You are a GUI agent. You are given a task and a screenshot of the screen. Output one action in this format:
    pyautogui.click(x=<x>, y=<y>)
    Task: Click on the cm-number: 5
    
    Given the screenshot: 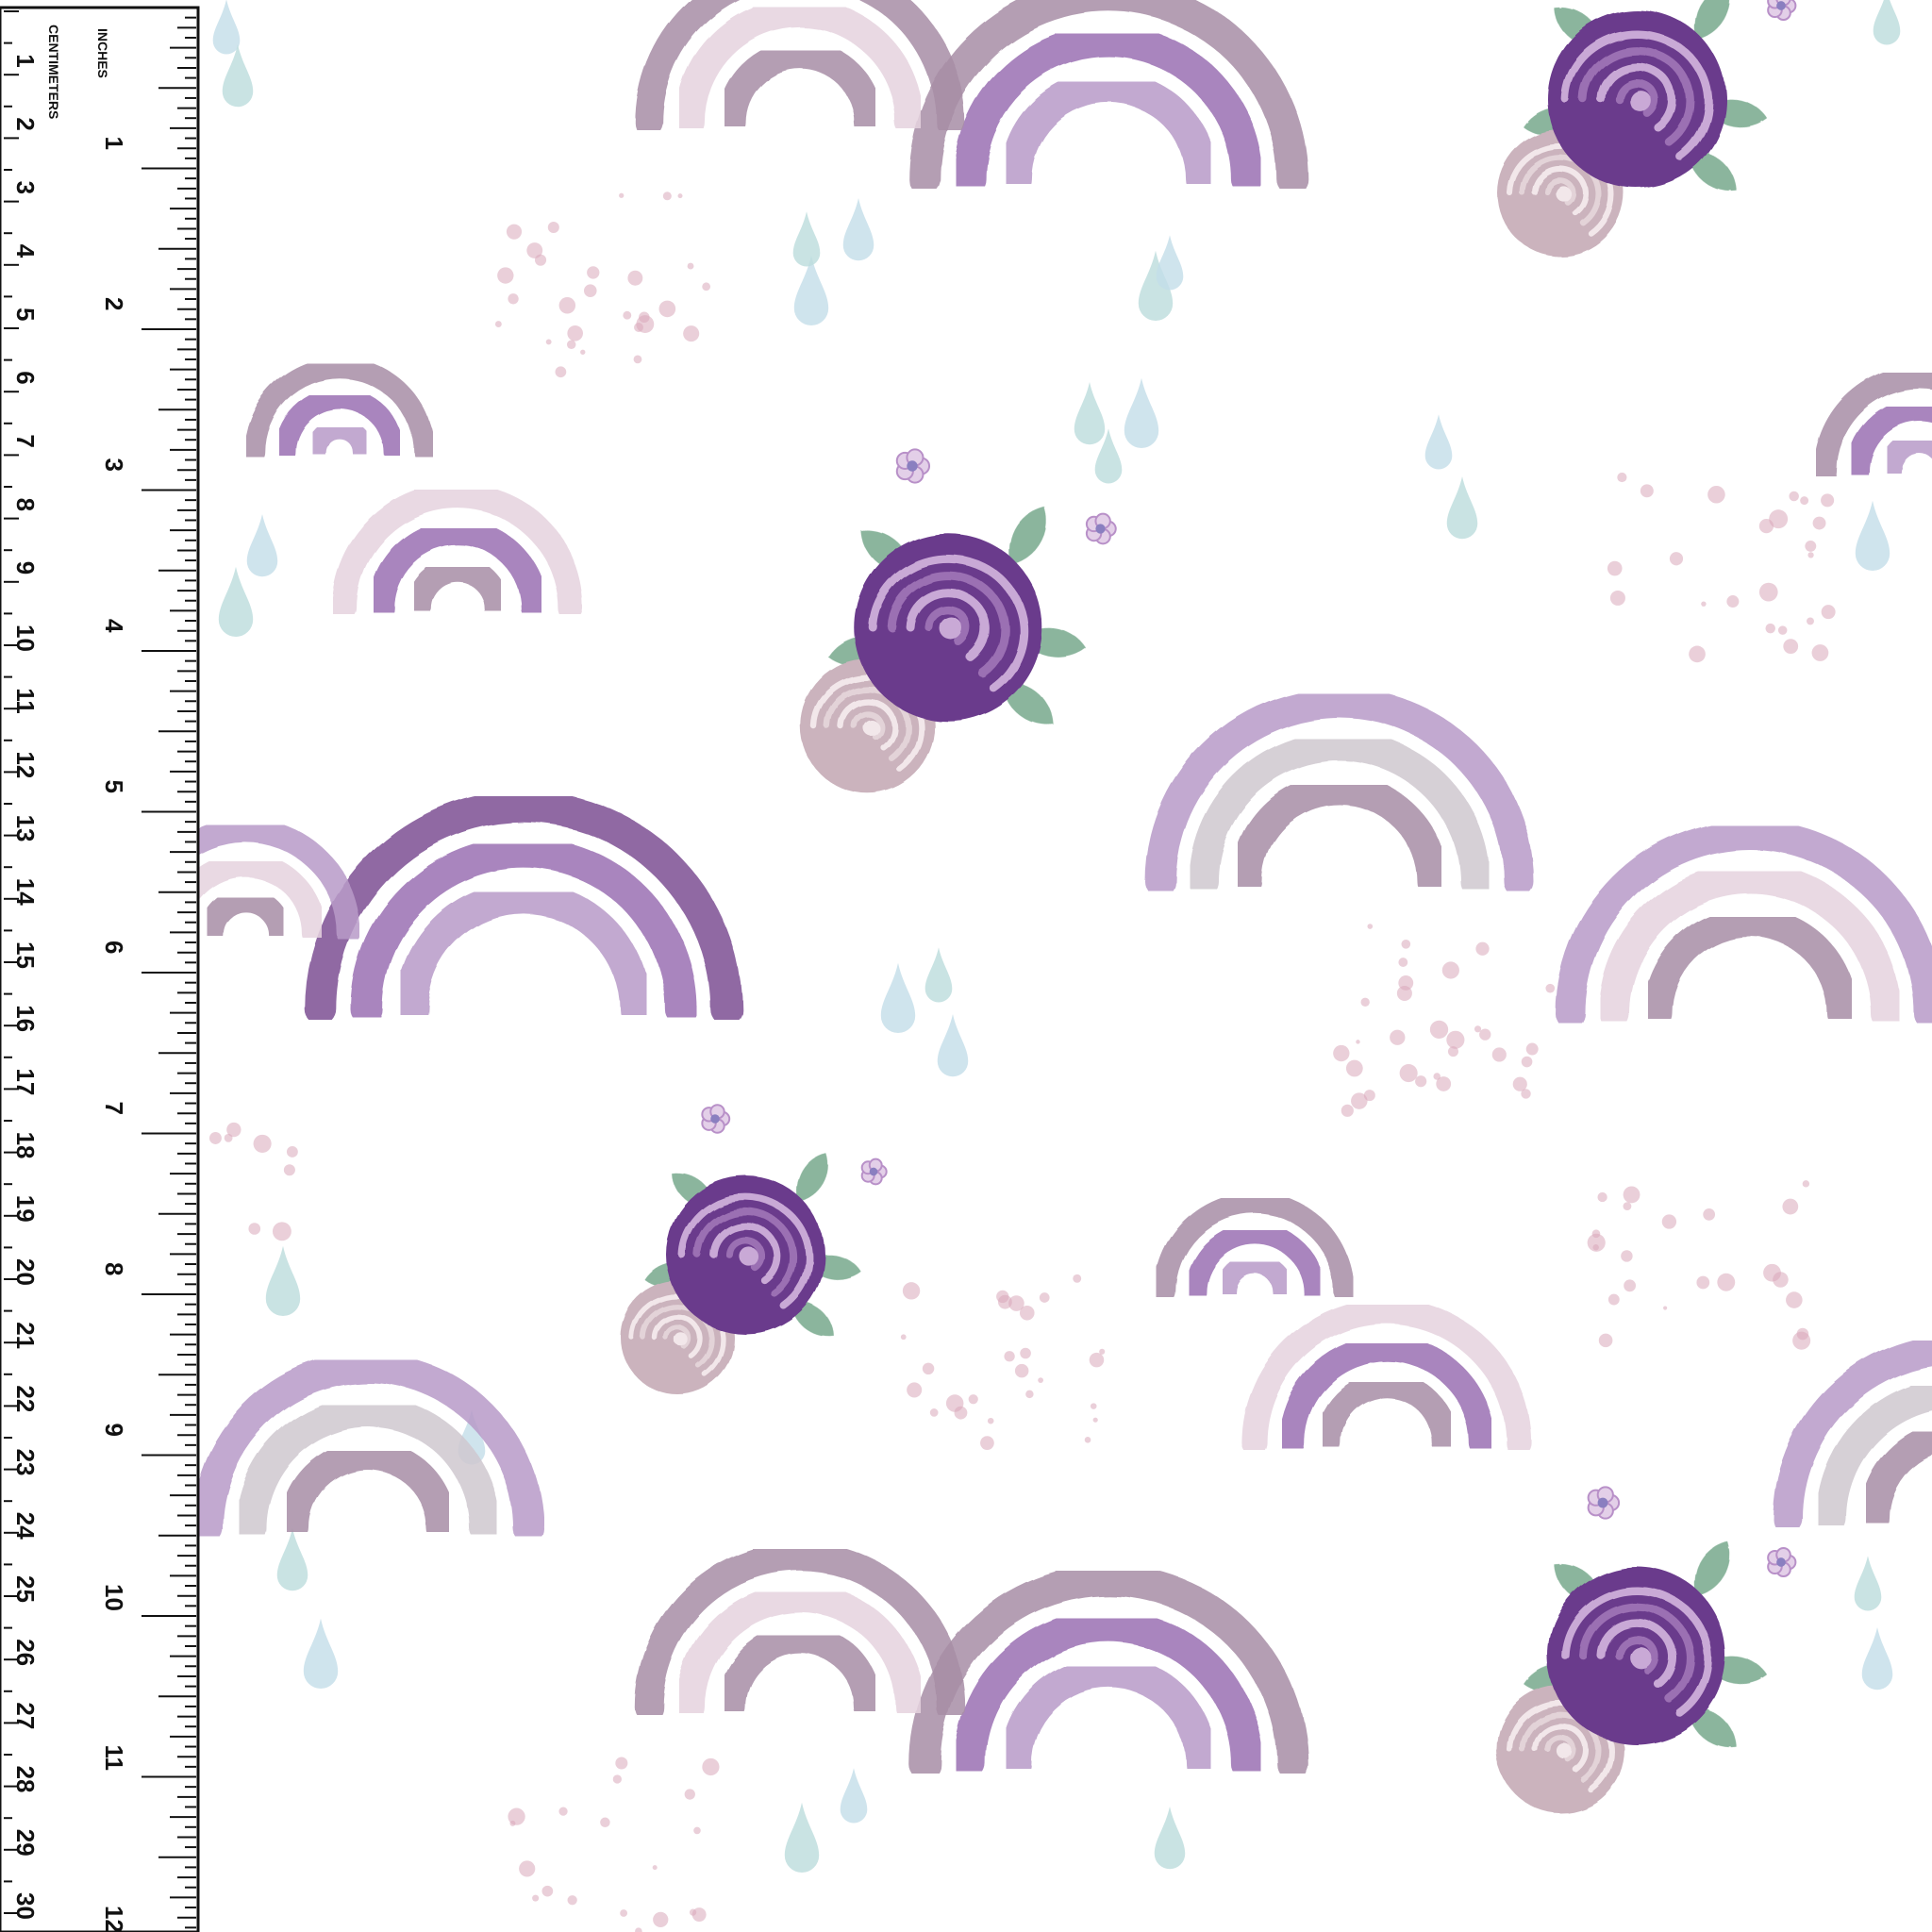 What is the action you would take?
    pyautogui.click(x=25, y=315)
    